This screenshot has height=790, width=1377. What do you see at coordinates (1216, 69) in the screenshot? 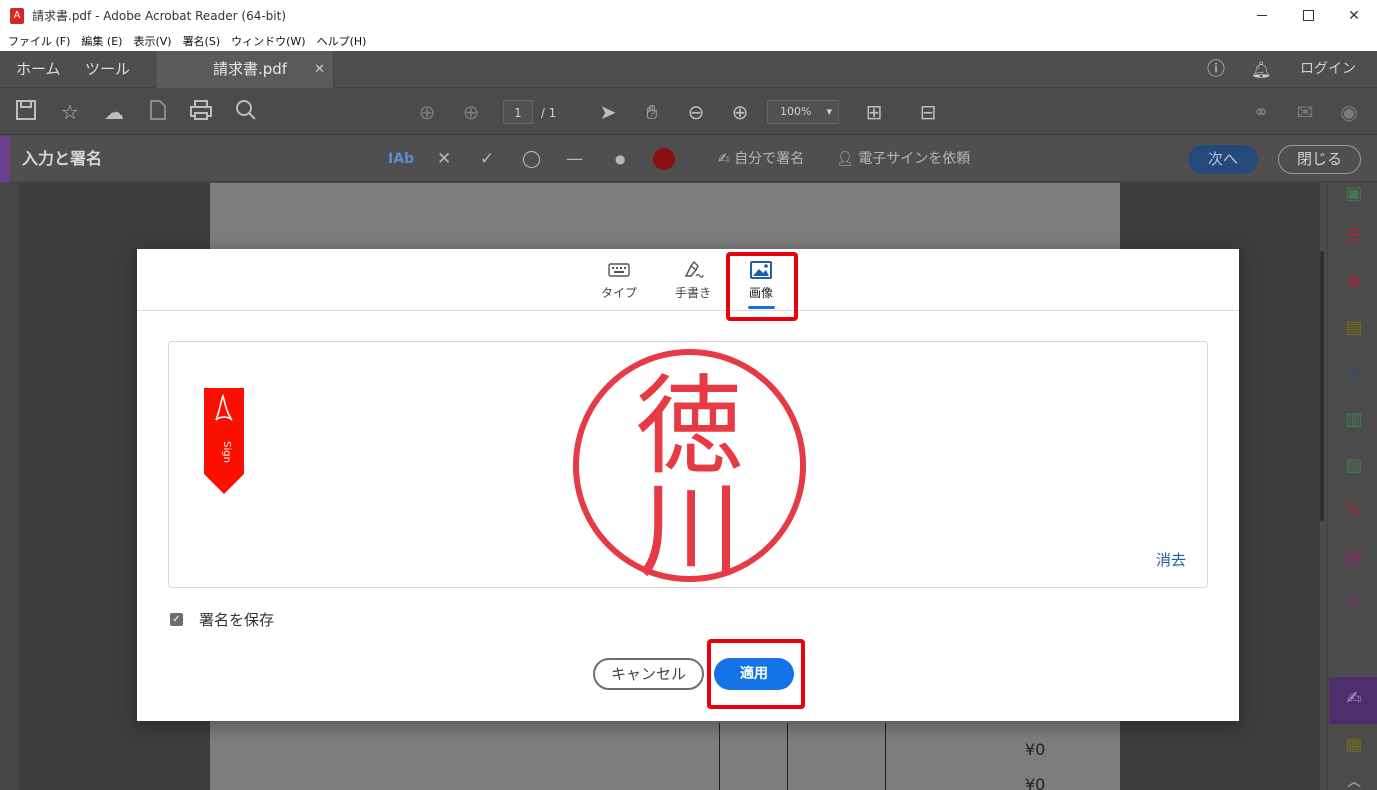
I see `help-icon: ⓘ` at bounding box center [1216, 69].